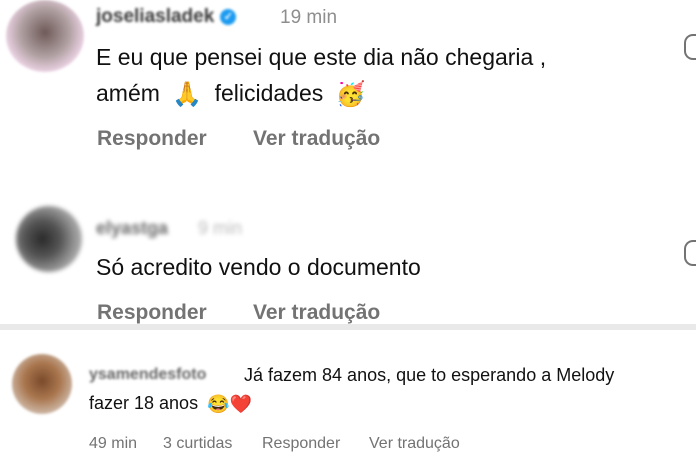 The width and height of the screenshot is (696, 464). Describe the element at coordinates (197, 444) in the screenshot. I see `likes-count: 3 curtidas` at that location.